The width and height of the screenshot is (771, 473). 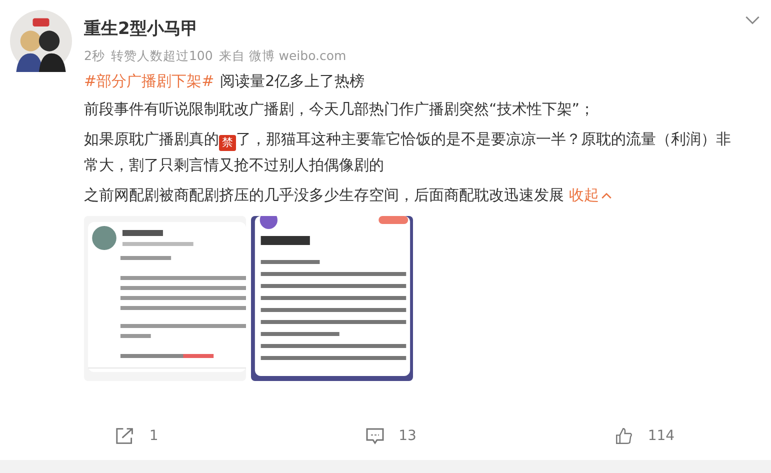 What do you see at coordinates (374, 436) in the screenshot?
I see `comment-icon` at bounding box center [374, 436].